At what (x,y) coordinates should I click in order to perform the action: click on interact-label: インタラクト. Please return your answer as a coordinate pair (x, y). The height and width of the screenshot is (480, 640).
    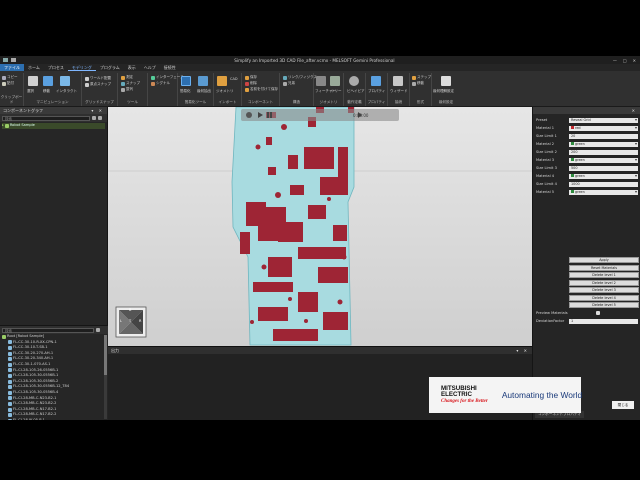
    Looking at the image, I should click on (66, 91).